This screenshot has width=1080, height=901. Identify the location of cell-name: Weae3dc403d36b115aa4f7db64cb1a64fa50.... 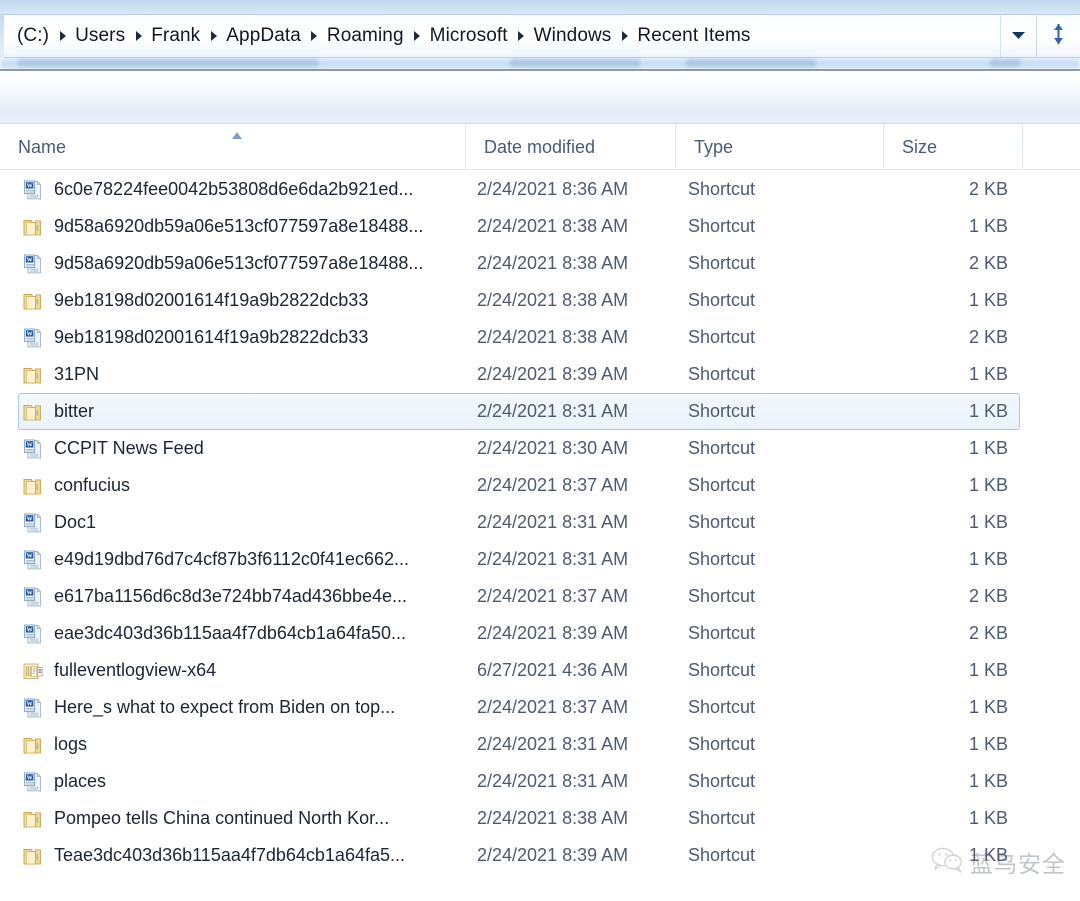
(232, 633).